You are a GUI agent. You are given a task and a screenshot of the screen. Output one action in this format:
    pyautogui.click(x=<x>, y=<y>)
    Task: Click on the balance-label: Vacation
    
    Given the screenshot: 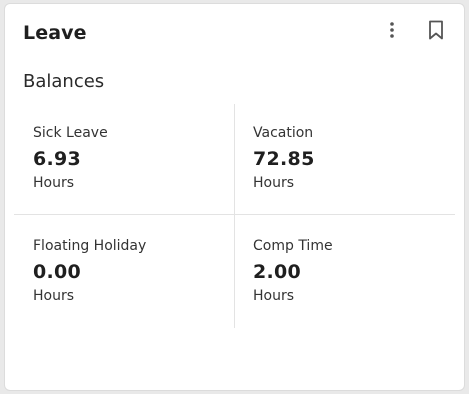 What is the action you would take?
    pyautogui.click(x=283, y=133)
    